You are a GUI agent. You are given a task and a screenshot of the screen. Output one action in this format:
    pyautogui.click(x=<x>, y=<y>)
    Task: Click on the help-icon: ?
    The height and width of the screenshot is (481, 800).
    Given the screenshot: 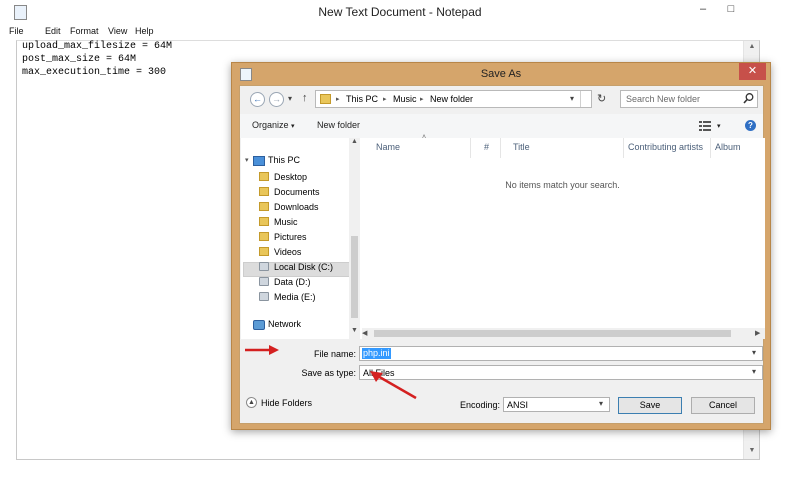 What is the action you would take?
    pyautogui.click(x=750, y=125)
    